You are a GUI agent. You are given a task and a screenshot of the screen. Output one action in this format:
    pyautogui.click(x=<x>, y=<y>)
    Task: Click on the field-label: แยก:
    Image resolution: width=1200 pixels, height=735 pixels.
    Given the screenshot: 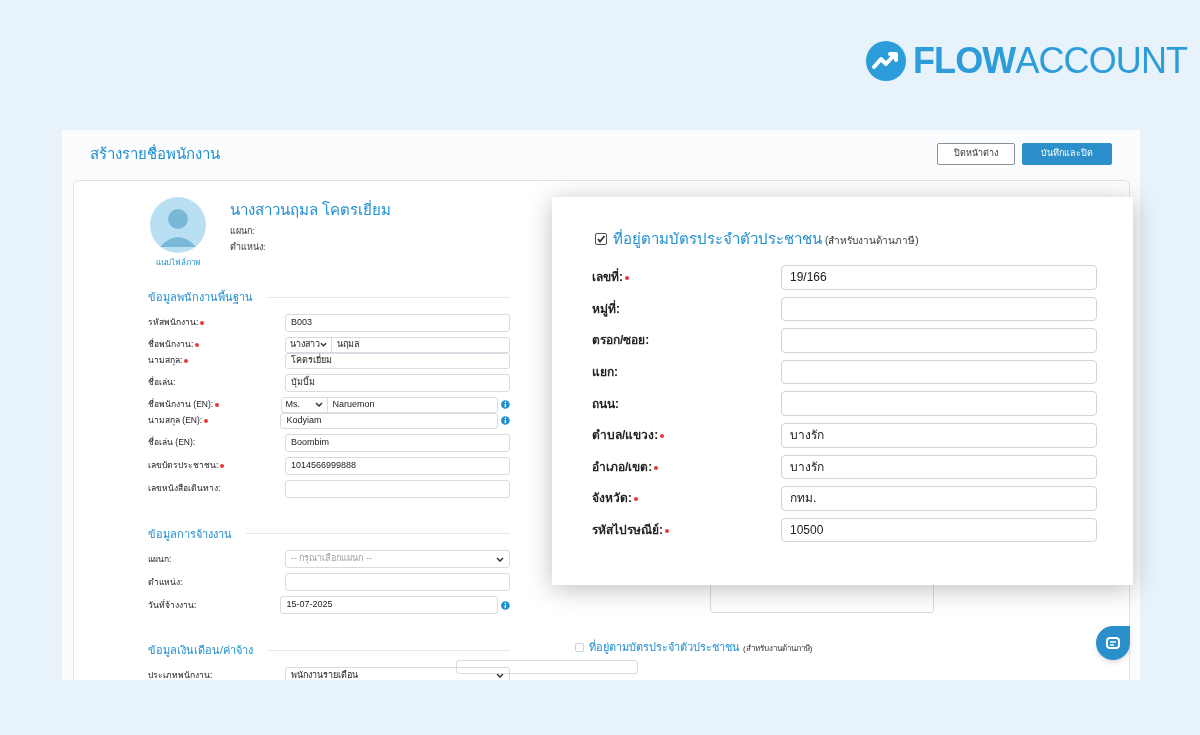 What is the action you would take?
    pyautogui.click(x=605, y=373)
    